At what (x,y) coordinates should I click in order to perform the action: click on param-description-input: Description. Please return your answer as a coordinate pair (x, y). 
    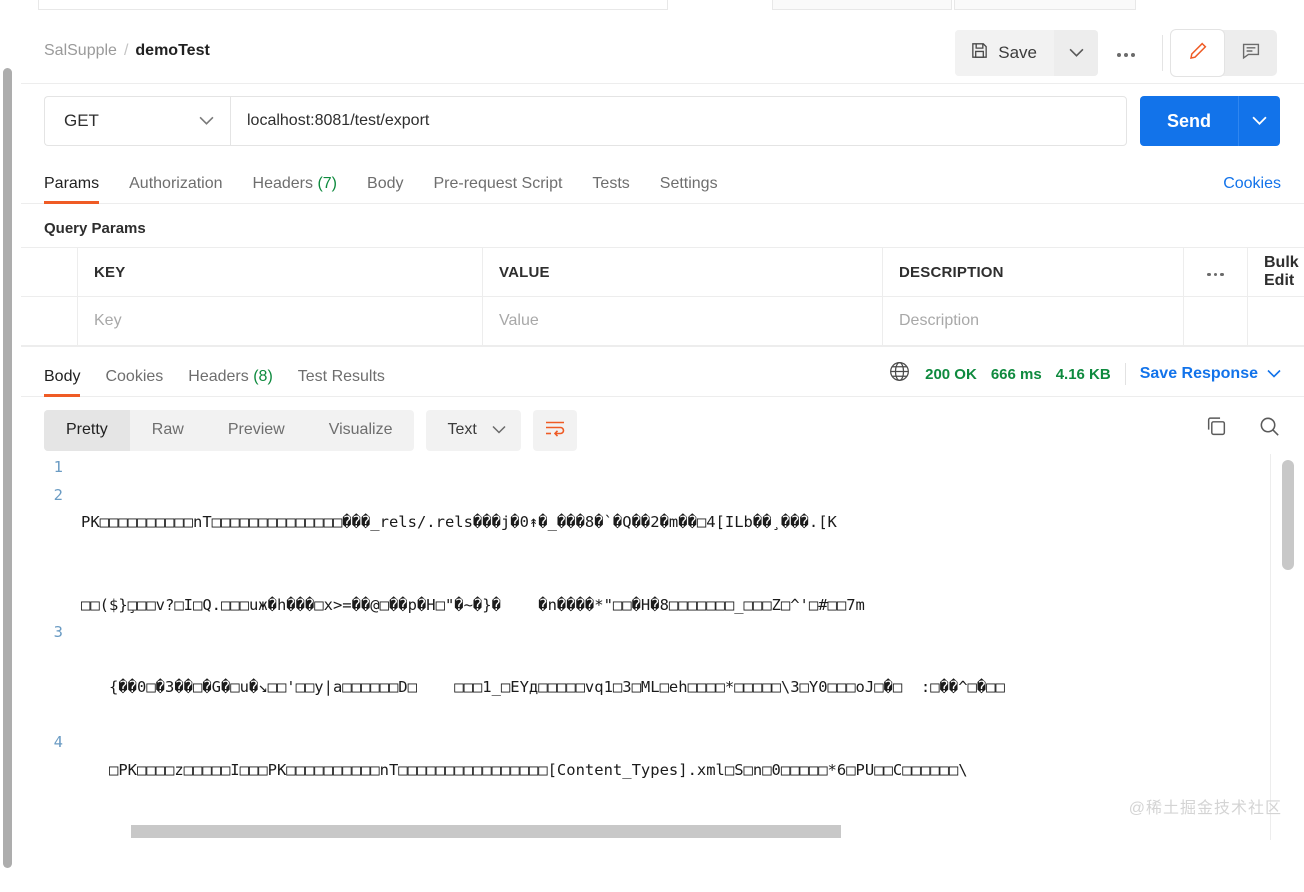
    Looking at the image, I should click on (1033, 321).